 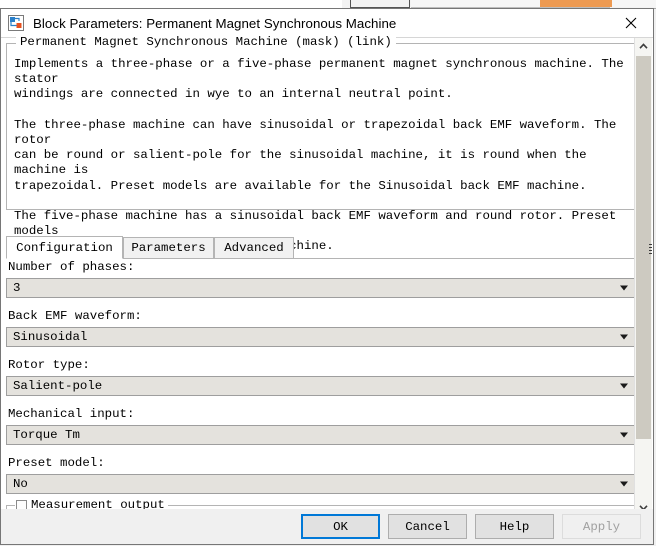 I want to click on combo-rotor-type-value: Salient-pole, so click(x=58, y=386).